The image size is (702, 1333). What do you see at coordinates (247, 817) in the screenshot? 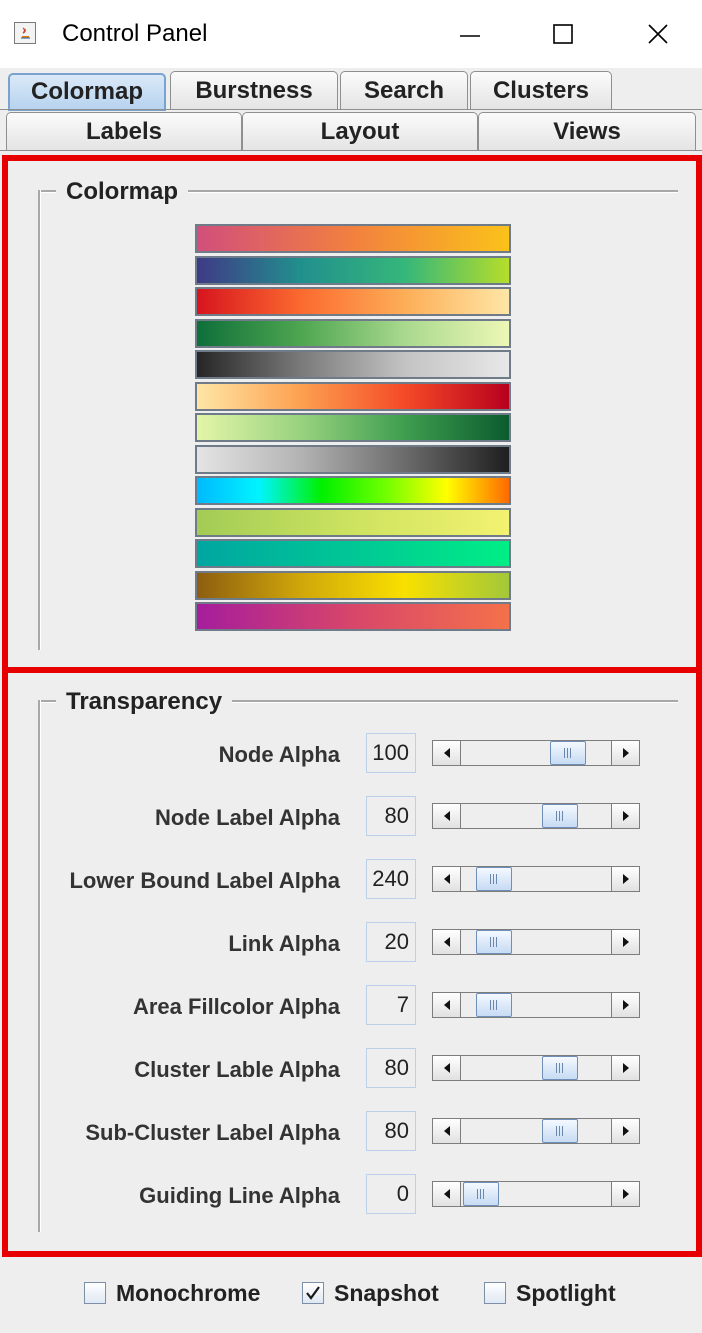
I see `slider-label: Node Label Alpha` at bounding box center [247, 817].